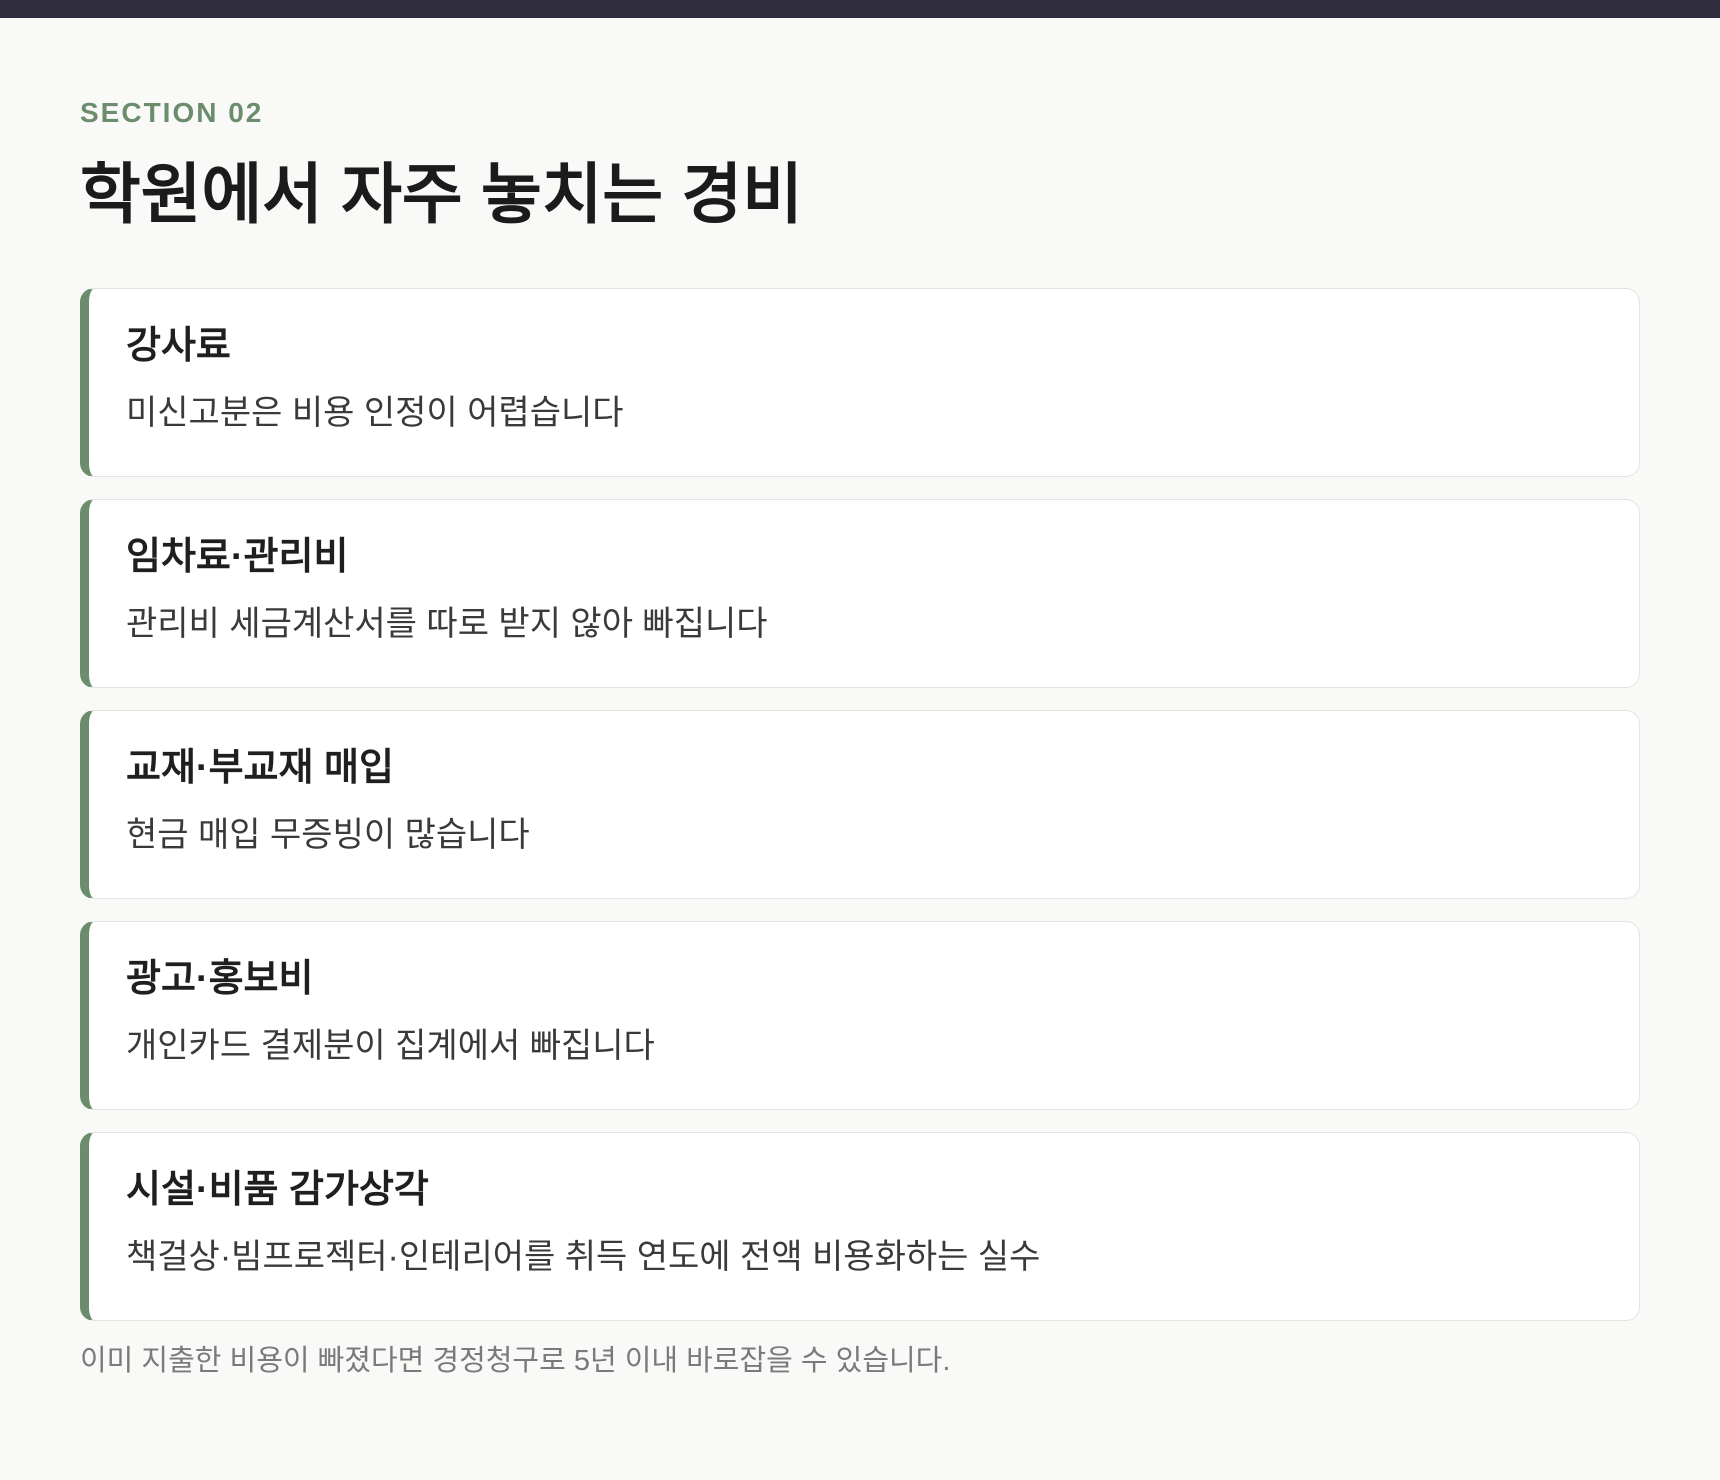  I want to click on card-description: 미신고분은 비용 인정이 어렵습니다, so click(375, 413).